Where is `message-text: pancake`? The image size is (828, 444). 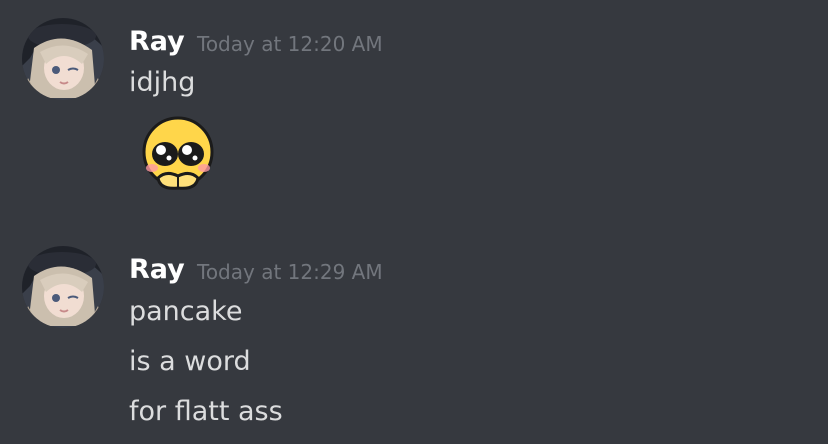 message-text: pancake is located at coordinates (186, 311).